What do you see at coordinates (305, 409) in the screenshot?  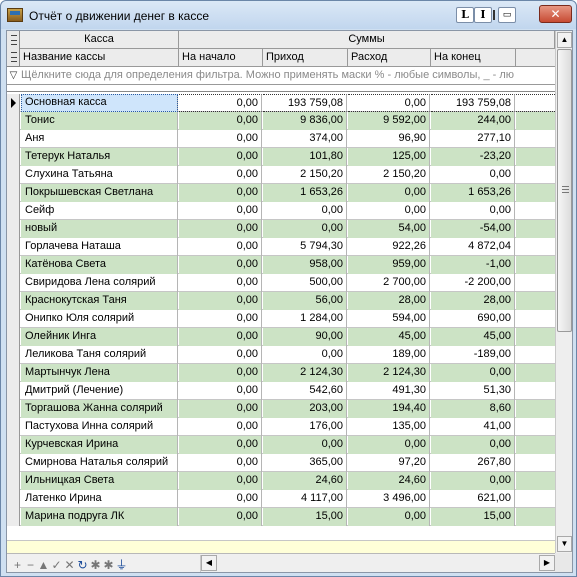 I see `cell-income: 203,00` at bounding box center [305, 409].